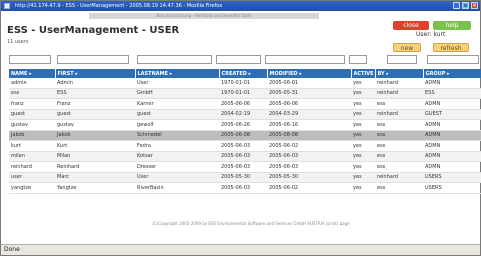  Describe the element at coordinates (309, 114) in the screenshot. I see `table-cell: 2004-03-29` at that location.